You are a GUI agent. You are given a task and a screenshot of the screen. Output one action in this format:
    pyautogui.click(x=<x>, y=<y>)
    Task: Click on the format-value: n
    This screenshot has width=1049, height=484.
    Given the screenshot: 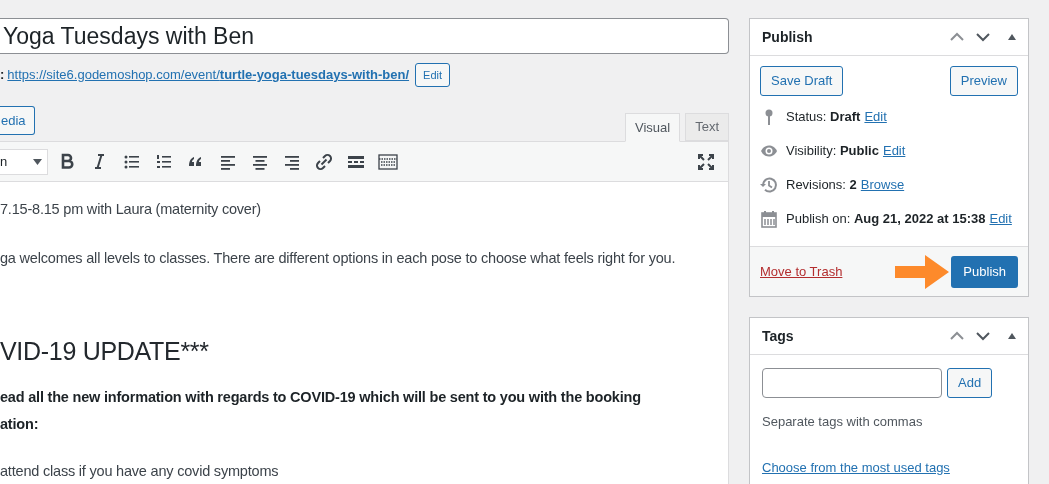 What is the action you would take?
    pyautogui.click(x=4, y=161)
    